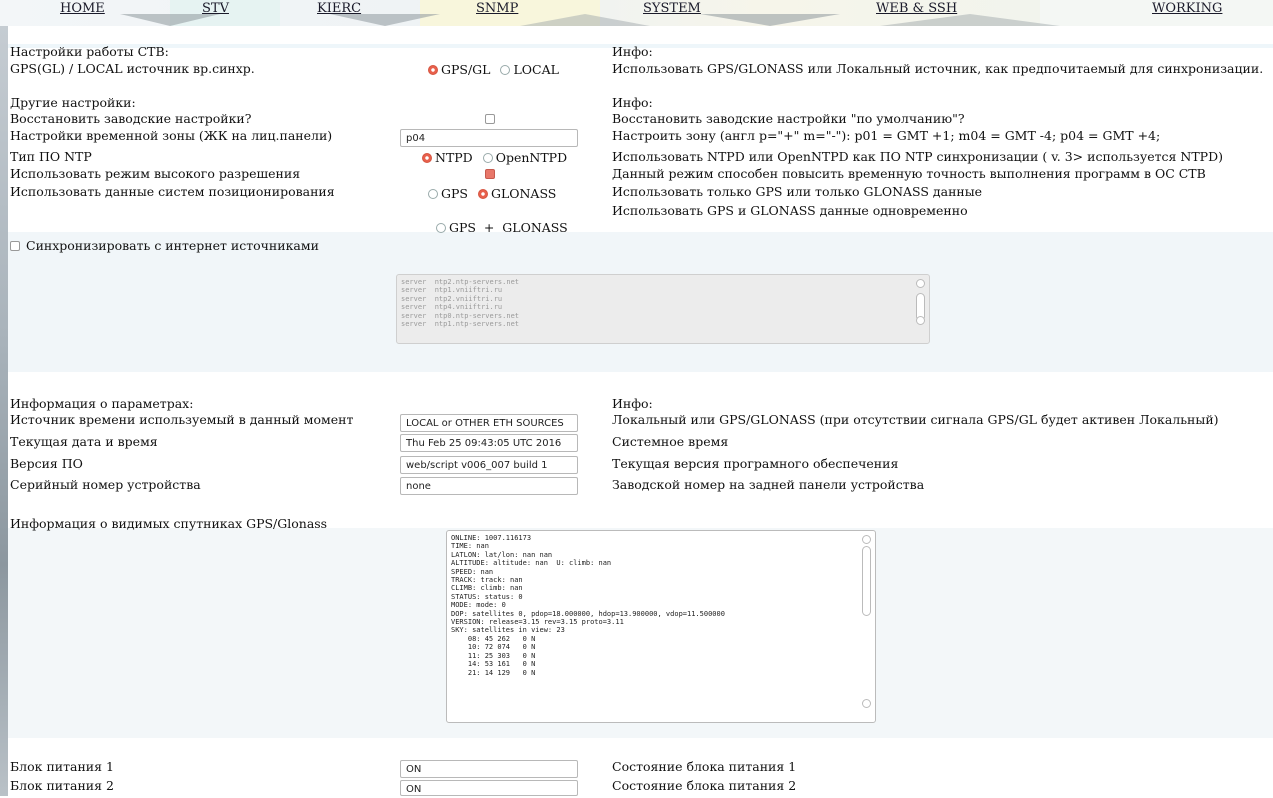 The width and height of the screenshot is (1273, 798). What do you see at coordinates (632, 51) in the screenshot?
I see `stv-info-heading: Инфо:` at bounding box center [632, 51].